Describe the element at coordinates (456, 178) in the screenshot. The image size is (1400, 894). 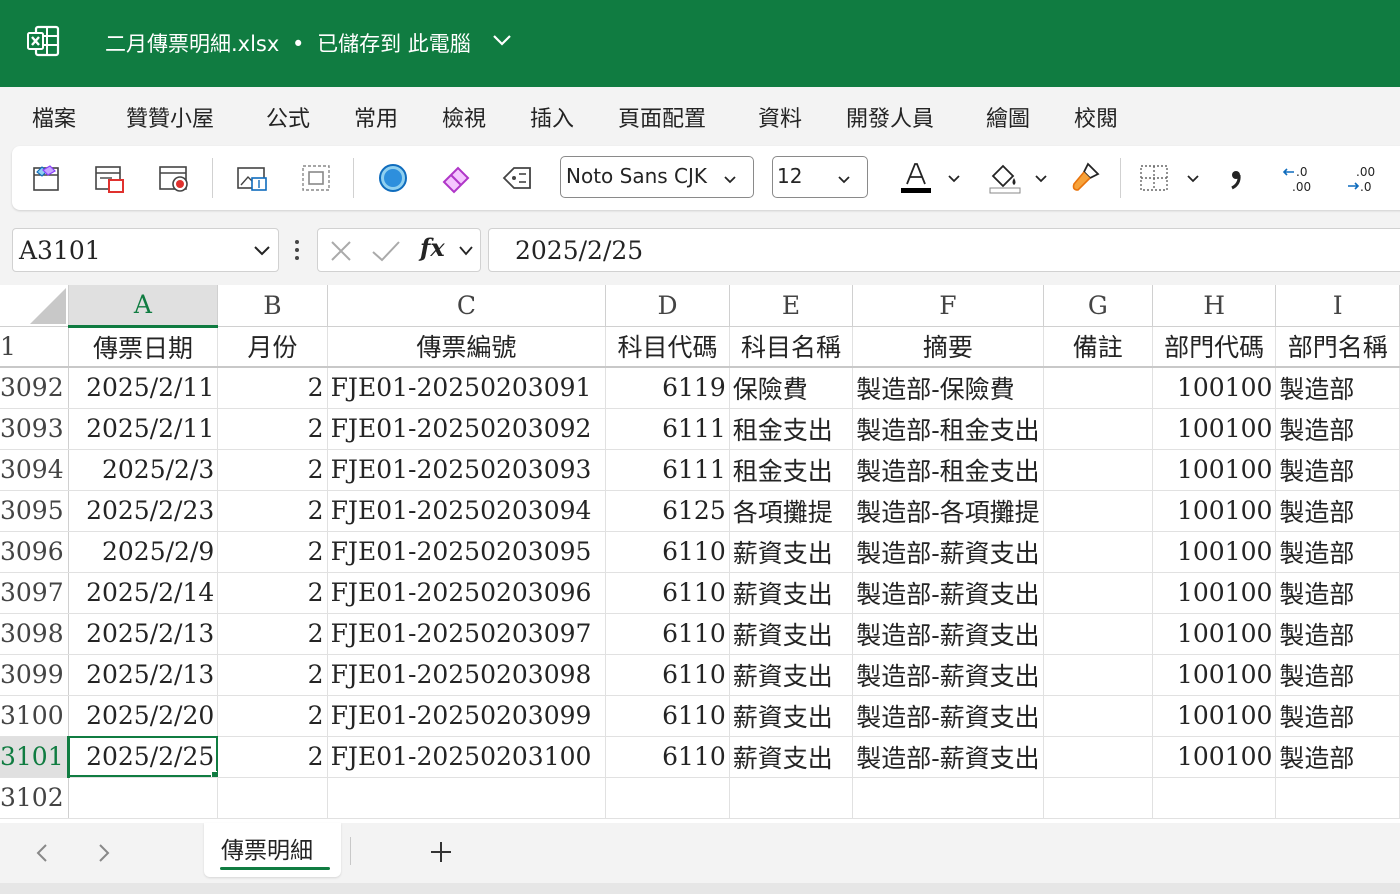
I see `eraser-icon` at that location.